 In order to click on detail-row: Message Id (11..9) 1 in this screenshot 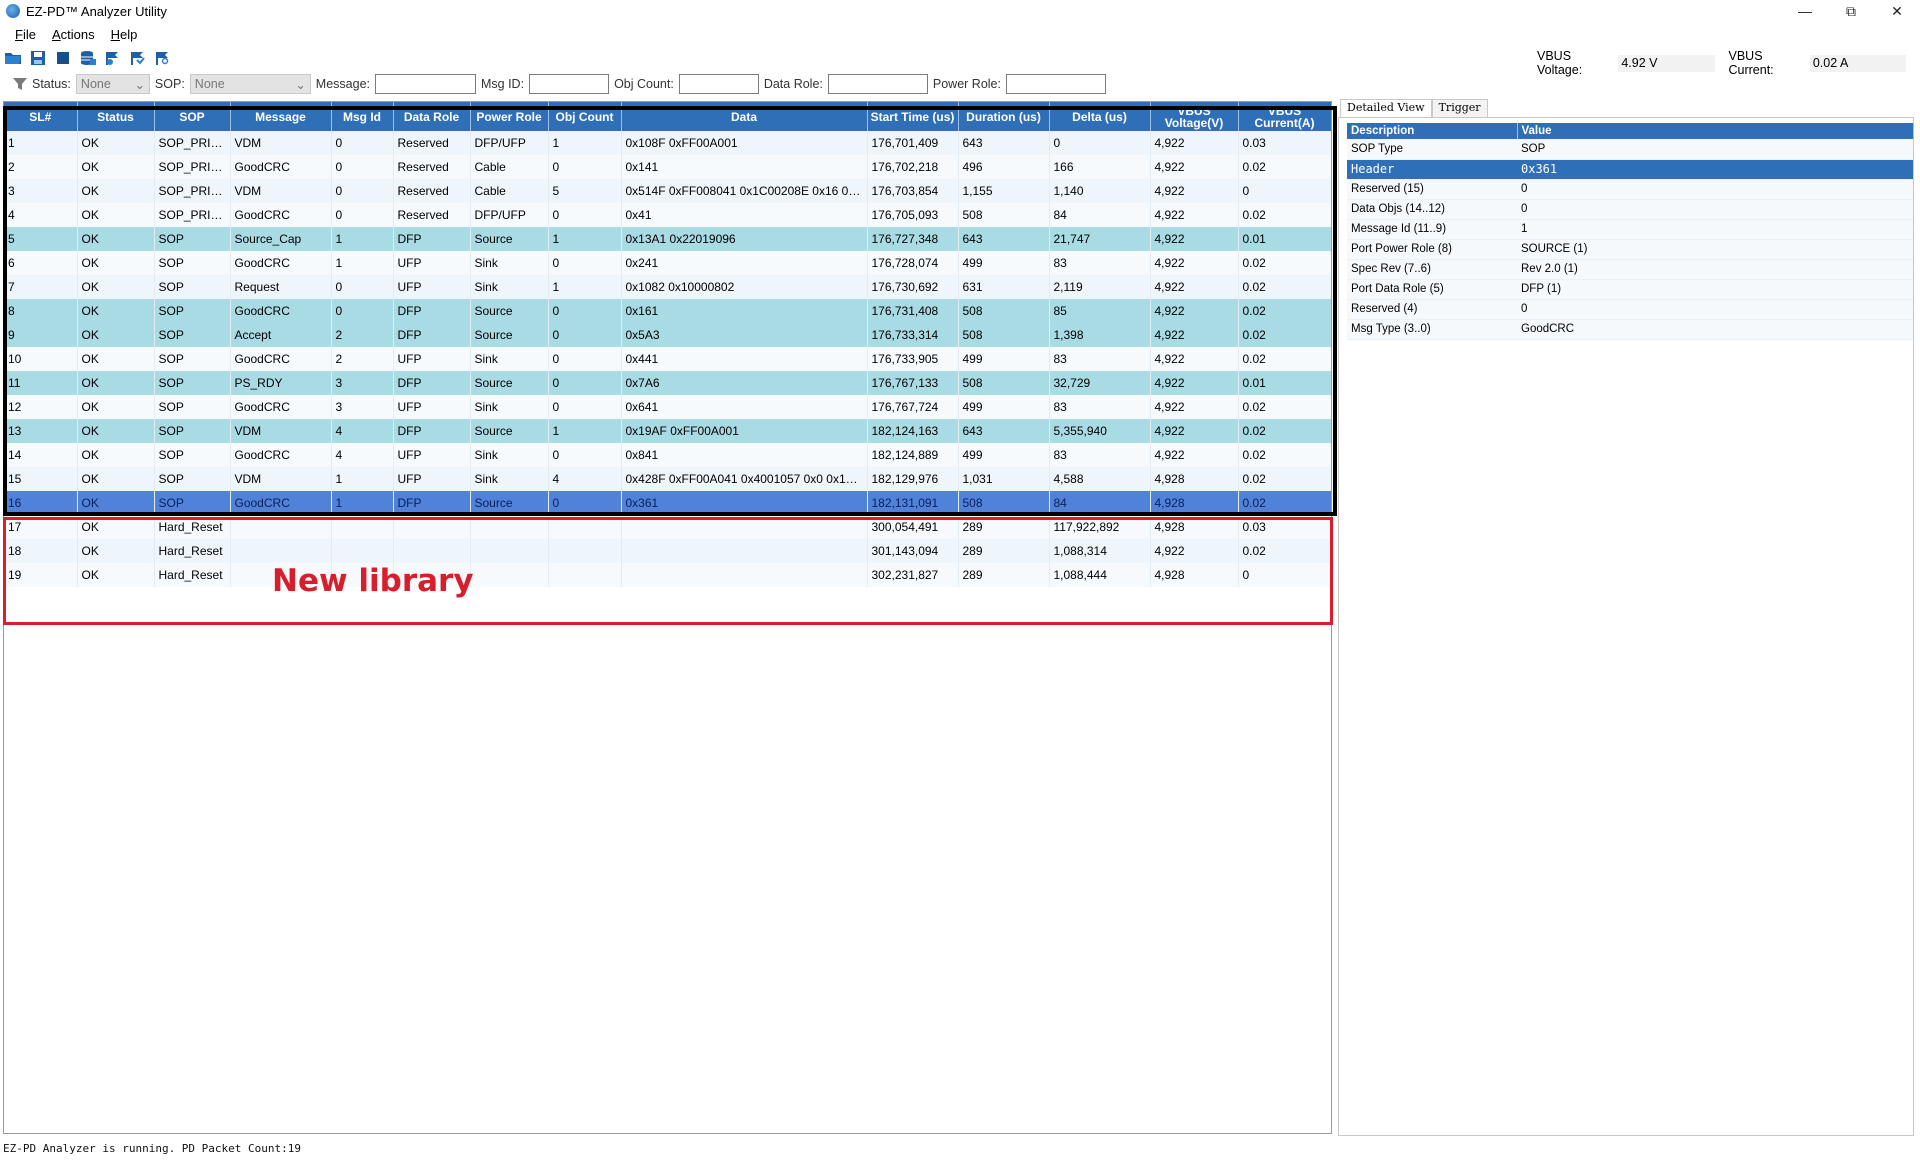, I will do `click(1630, 229)`.